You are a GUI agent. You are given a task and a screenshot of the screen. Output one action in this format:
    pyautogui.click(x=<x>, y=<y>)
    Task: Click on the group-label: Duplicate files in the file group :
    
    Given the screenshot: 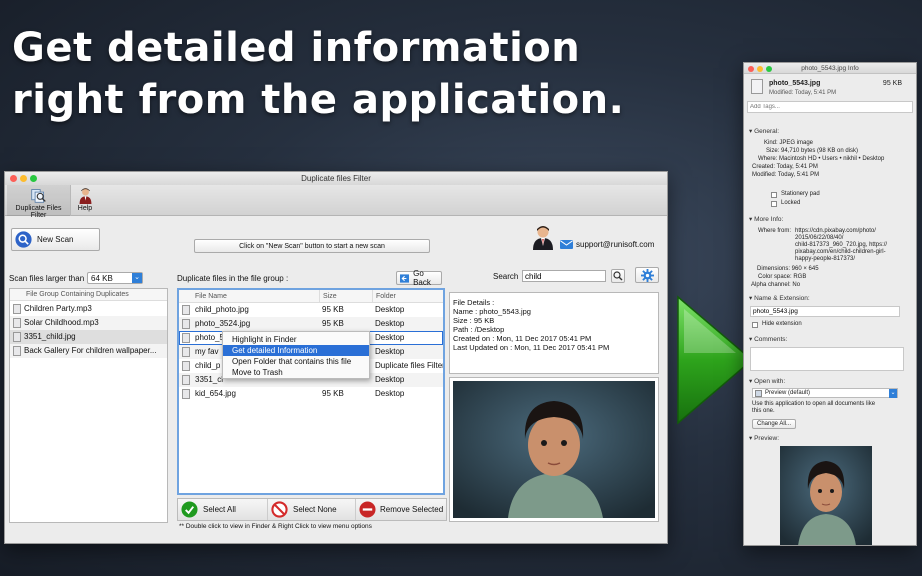 What is the action you would take?
    pyautogui.click(x=233, y=278)
    